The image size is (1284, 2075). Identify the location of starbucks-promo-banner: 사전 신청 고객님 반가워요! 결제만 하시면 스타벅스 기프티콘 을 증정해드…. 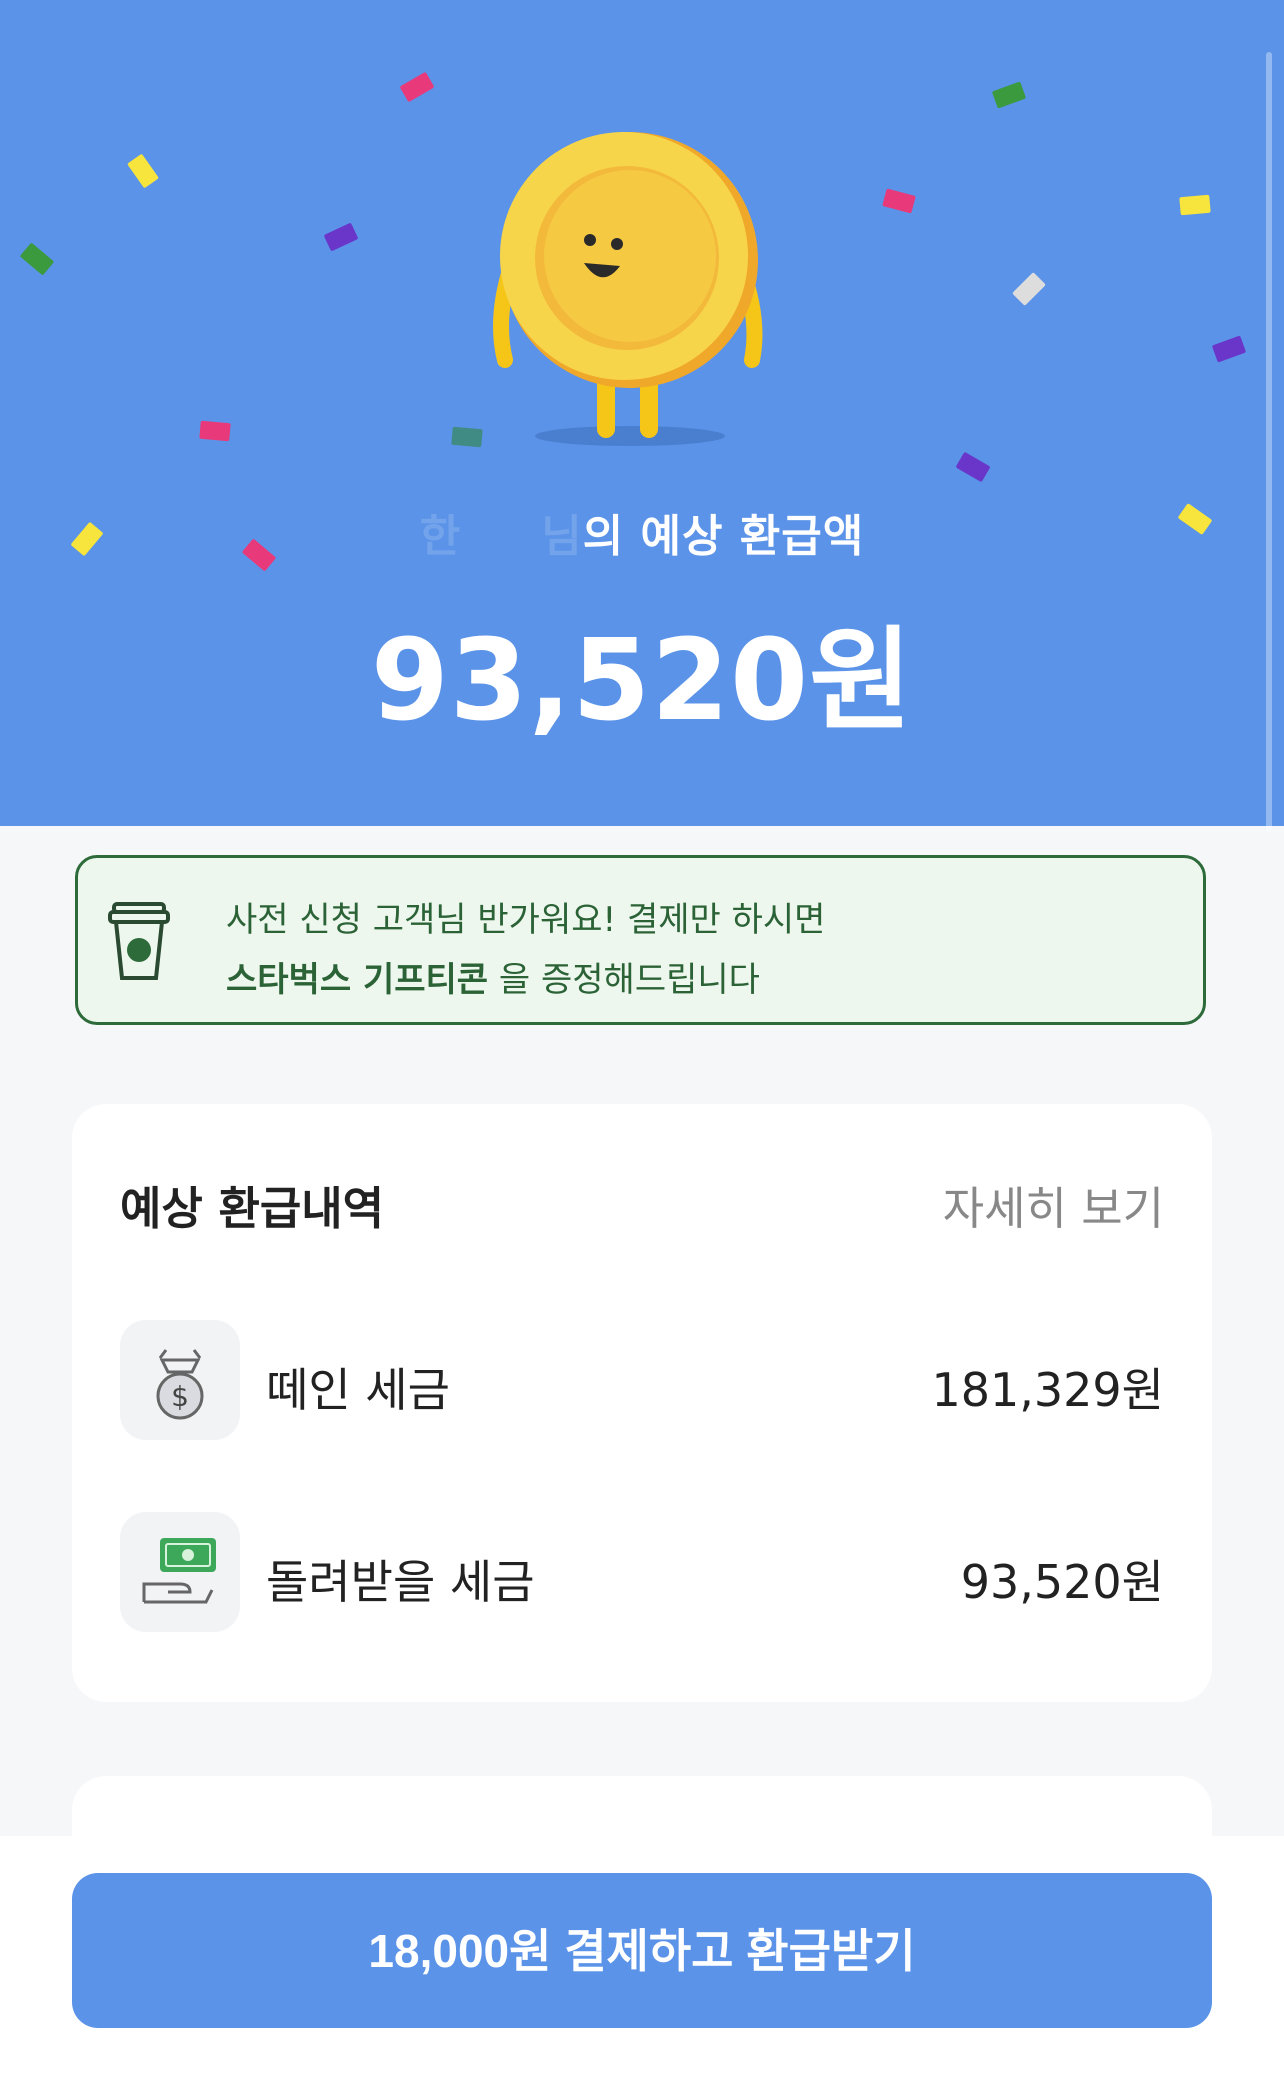
(640, 940).